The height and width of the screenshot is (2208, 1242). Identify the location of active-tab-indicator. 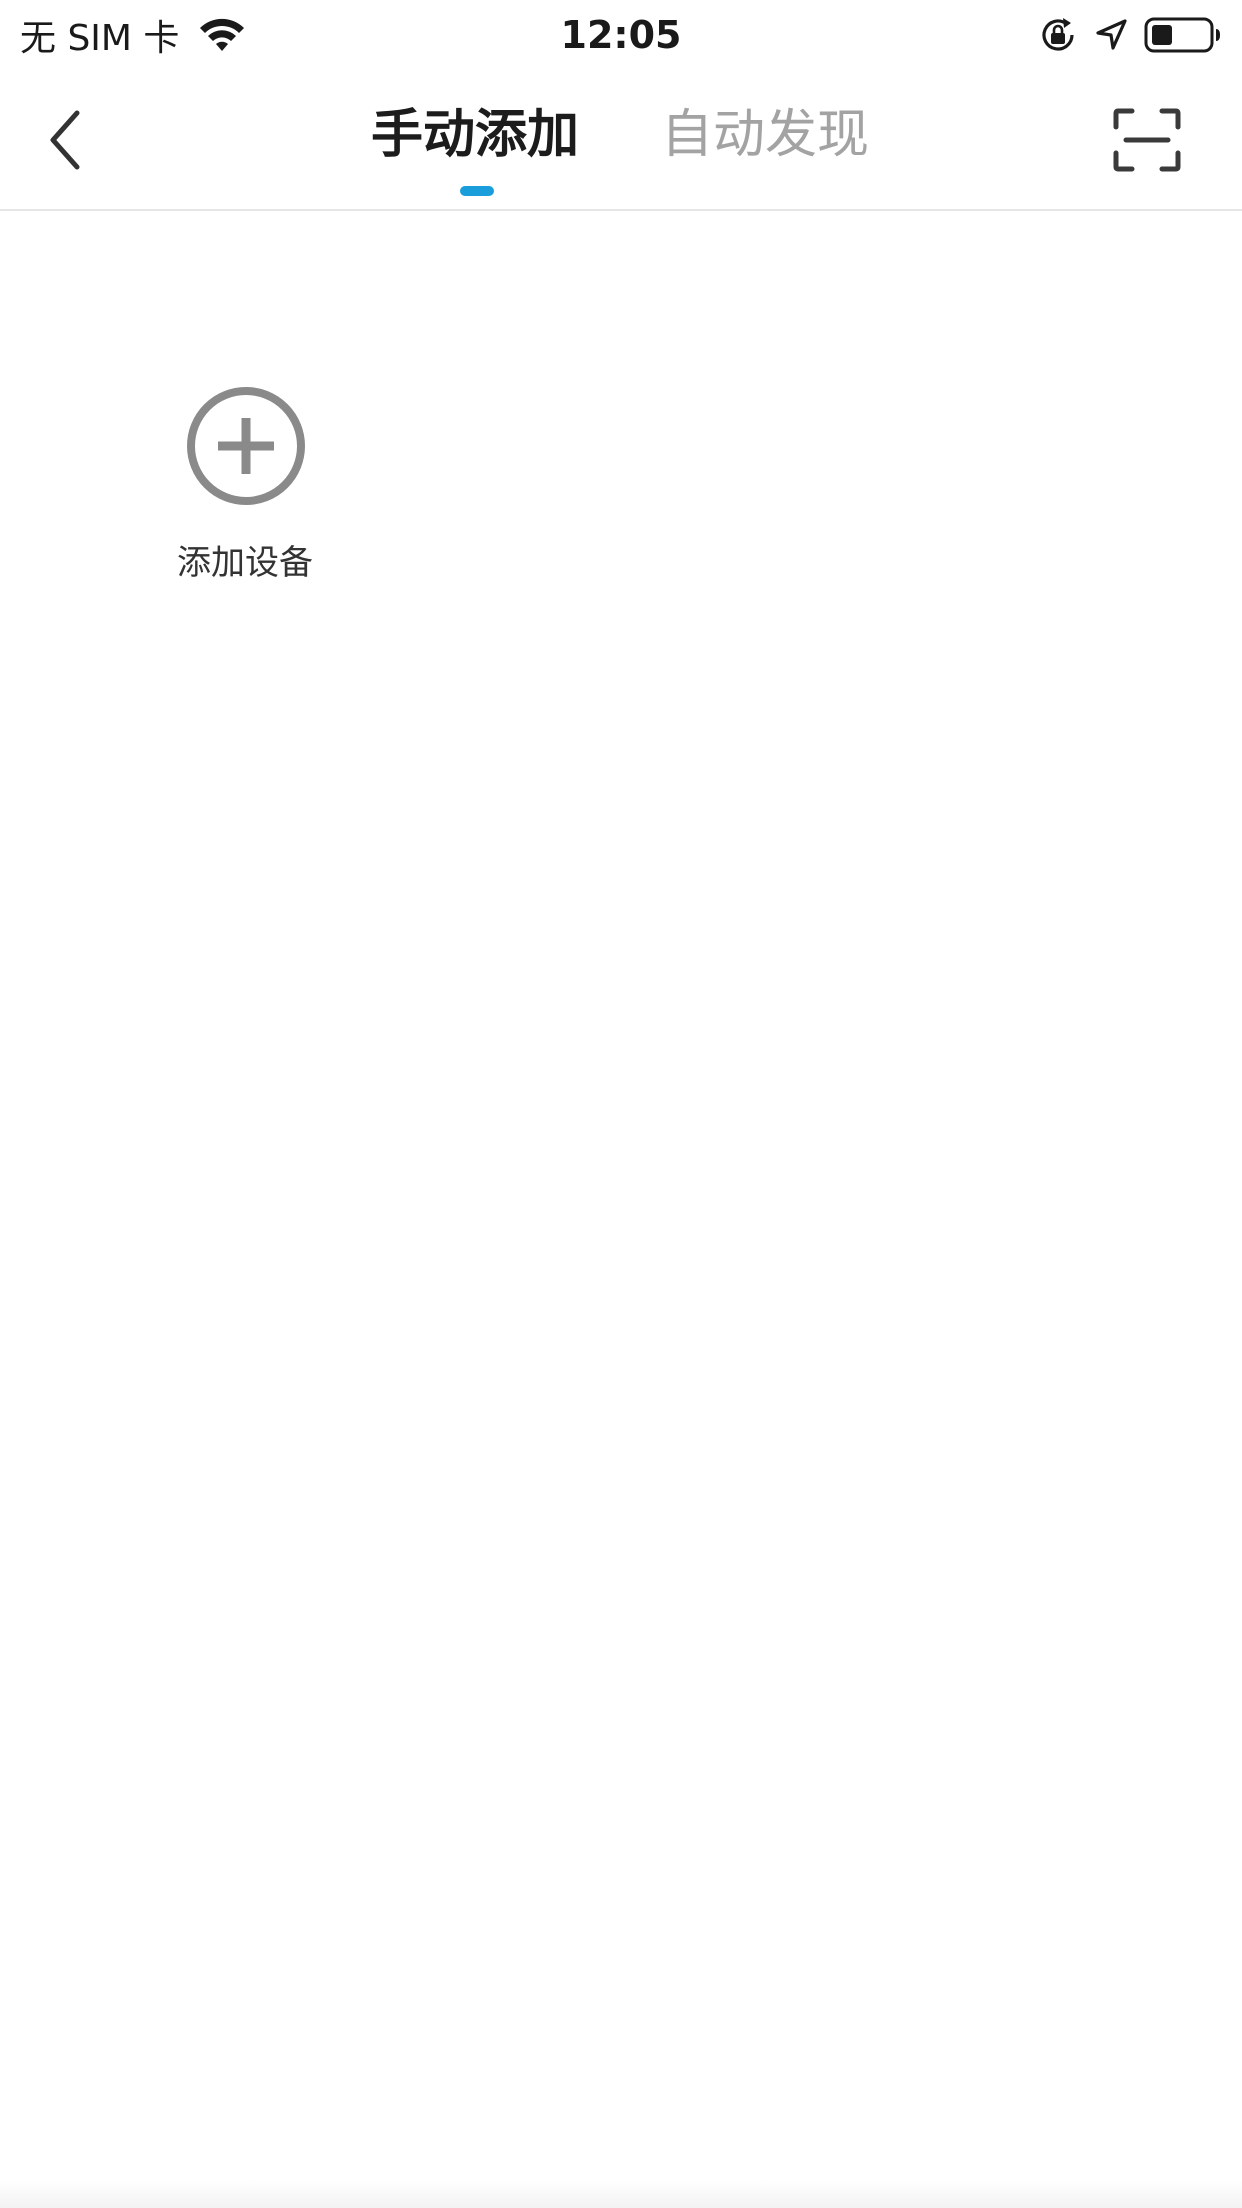
(477, 191).